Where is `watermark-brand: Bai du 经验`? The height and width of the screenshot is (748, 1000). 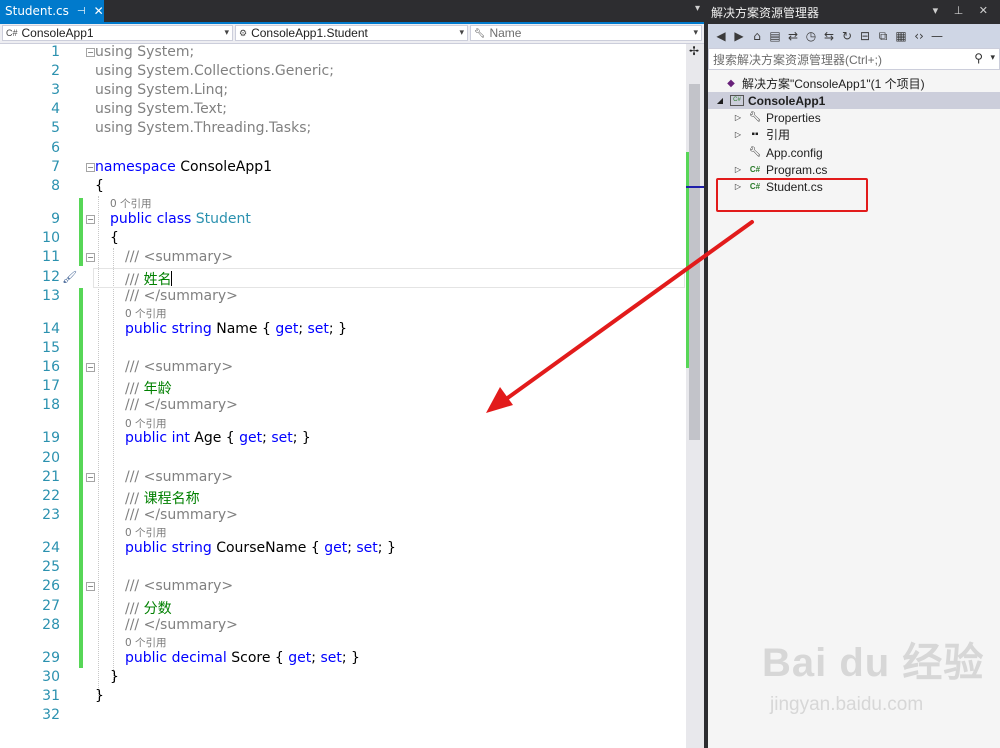
watermark-brand: Bai du 经验 is located at coordinates (873, 663).